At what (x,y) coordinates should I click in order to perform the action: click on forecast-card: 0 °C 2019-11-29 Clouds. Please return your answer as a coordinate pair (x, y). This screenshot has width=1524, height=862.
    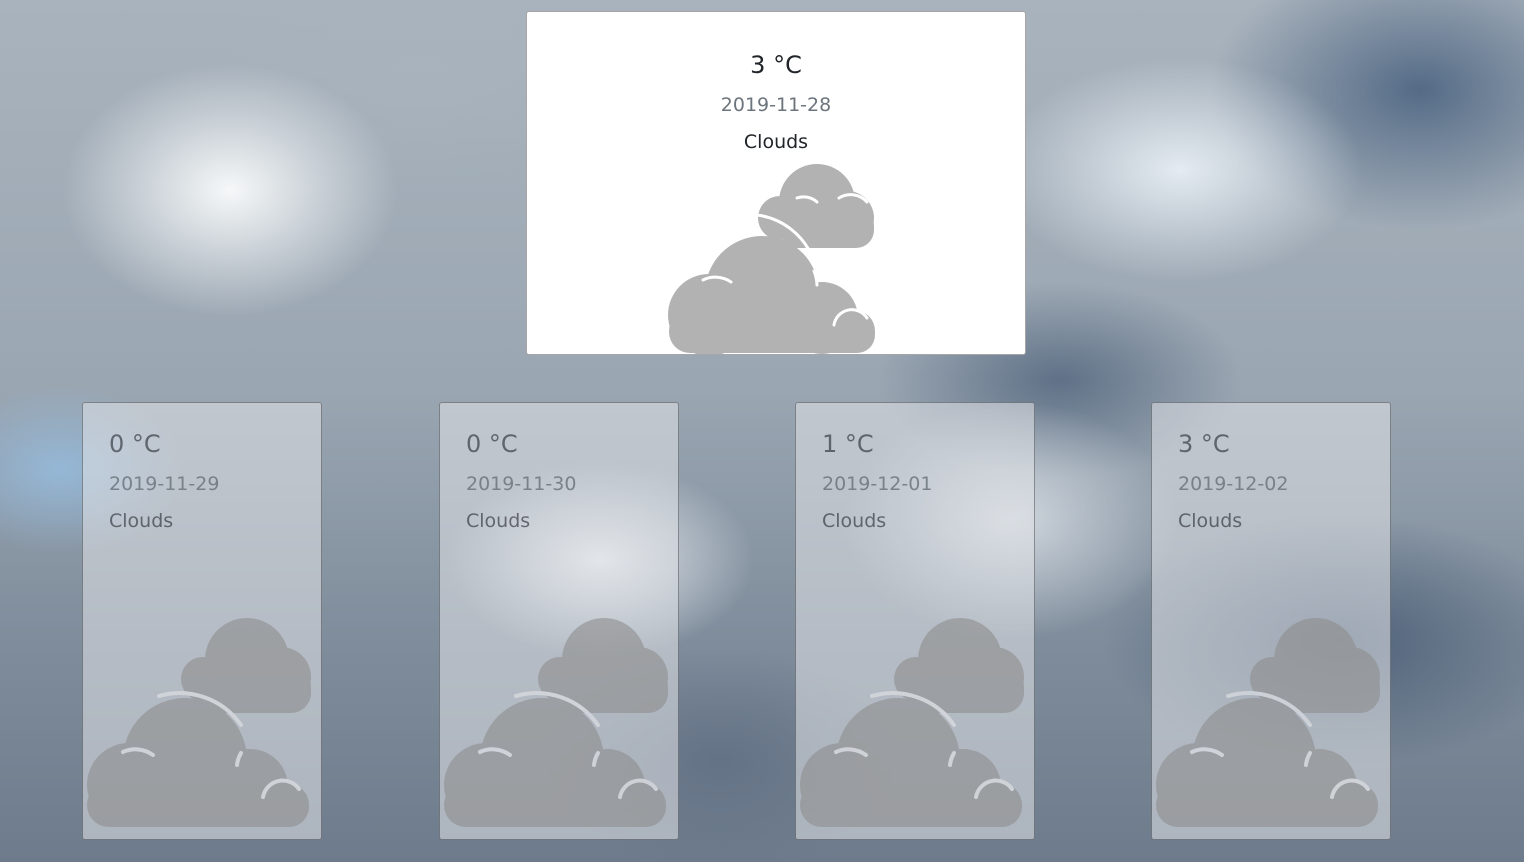
    Looking at the image, I should click on (202, 621).